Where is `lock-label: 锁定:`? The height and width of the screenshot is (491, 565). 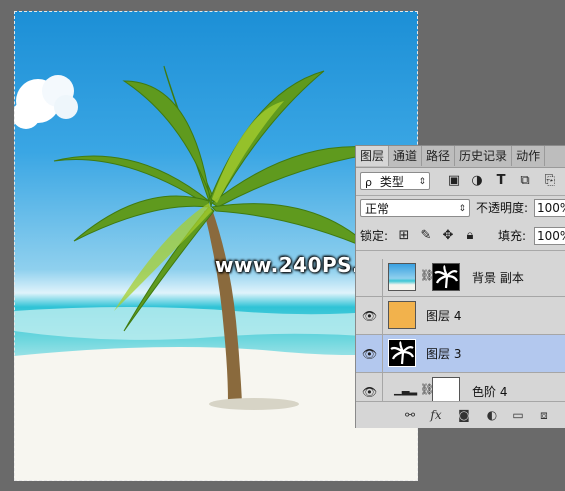 lock-label: 锁定: is located at coordinates (374, 236).